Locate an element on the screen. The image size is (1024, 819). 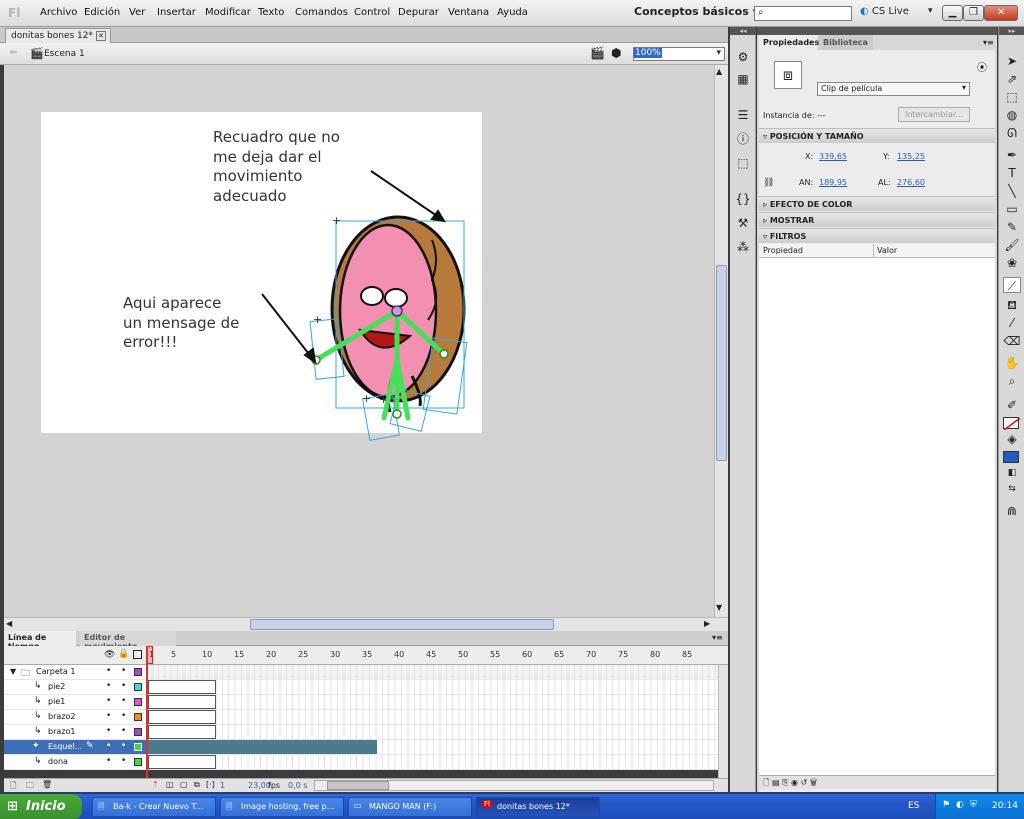
help-icon: ⦿ is located at coordinates (982, 66).